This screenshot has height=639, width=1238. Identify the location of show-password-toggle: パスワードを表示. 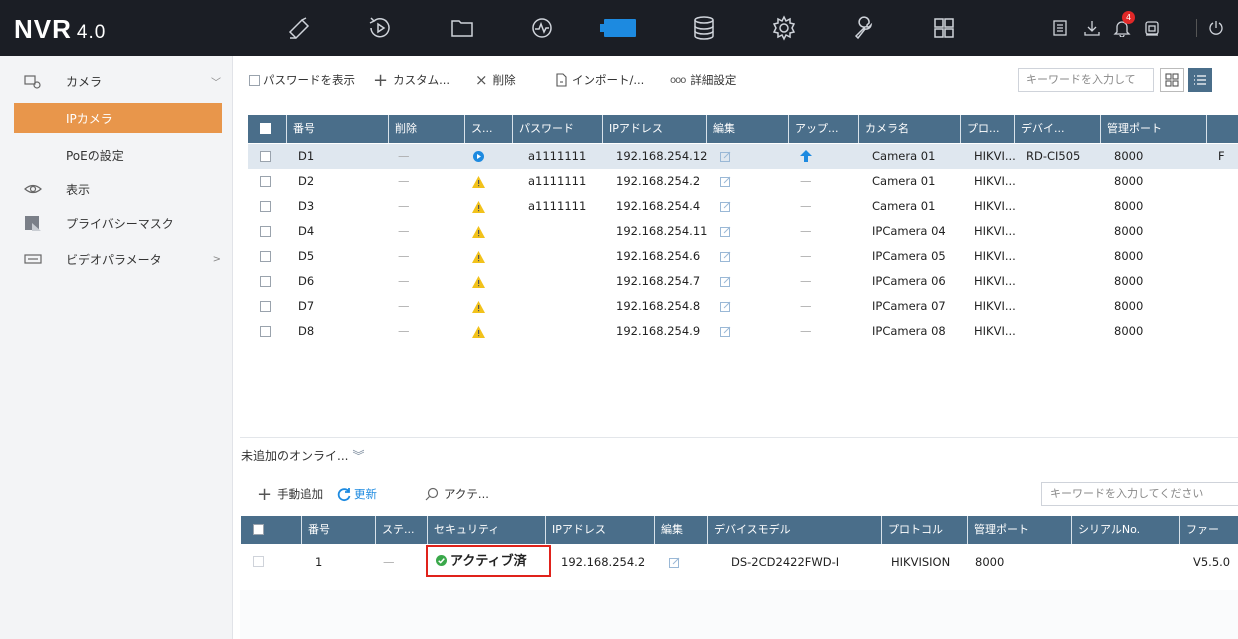
(302, 80).